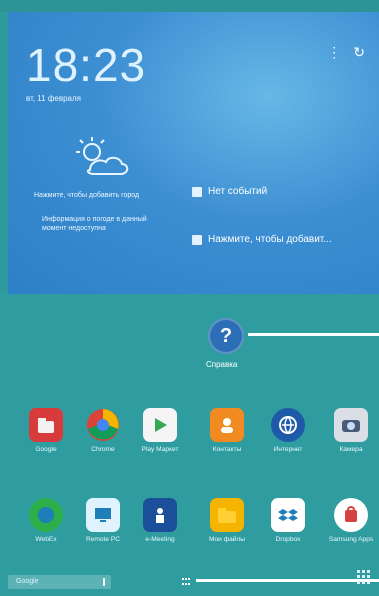 The width and height of the screenshot is (379, 596). Describe the element at coordinates (59, 582) in the screenshot. I see `google-search-bar: Google` at that location.